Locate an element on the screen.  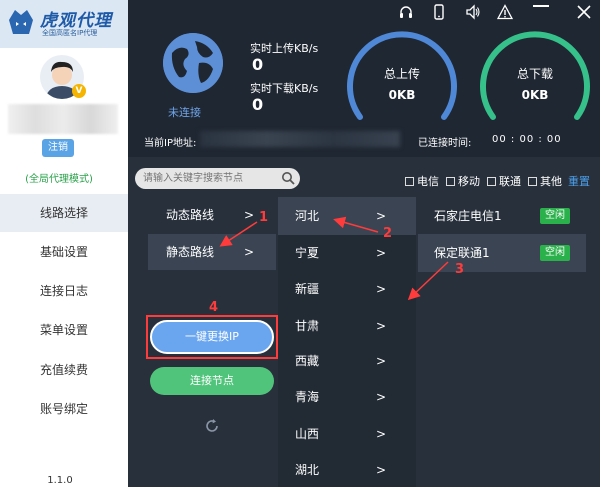
annotation-2: 2 is located at coordinates (388, 233).